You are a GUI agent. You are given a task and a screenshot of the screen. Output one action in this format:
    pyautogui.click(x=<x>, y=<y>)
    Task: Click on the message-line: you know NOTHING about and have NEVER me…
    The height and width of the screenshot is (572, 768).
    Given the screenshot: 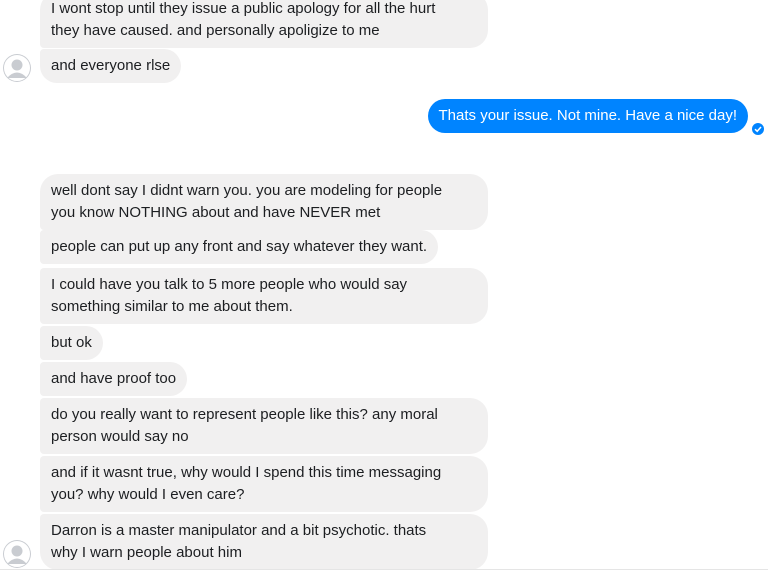 What is the action you would take?
    pyautogui.click(x=216, y=212)
    